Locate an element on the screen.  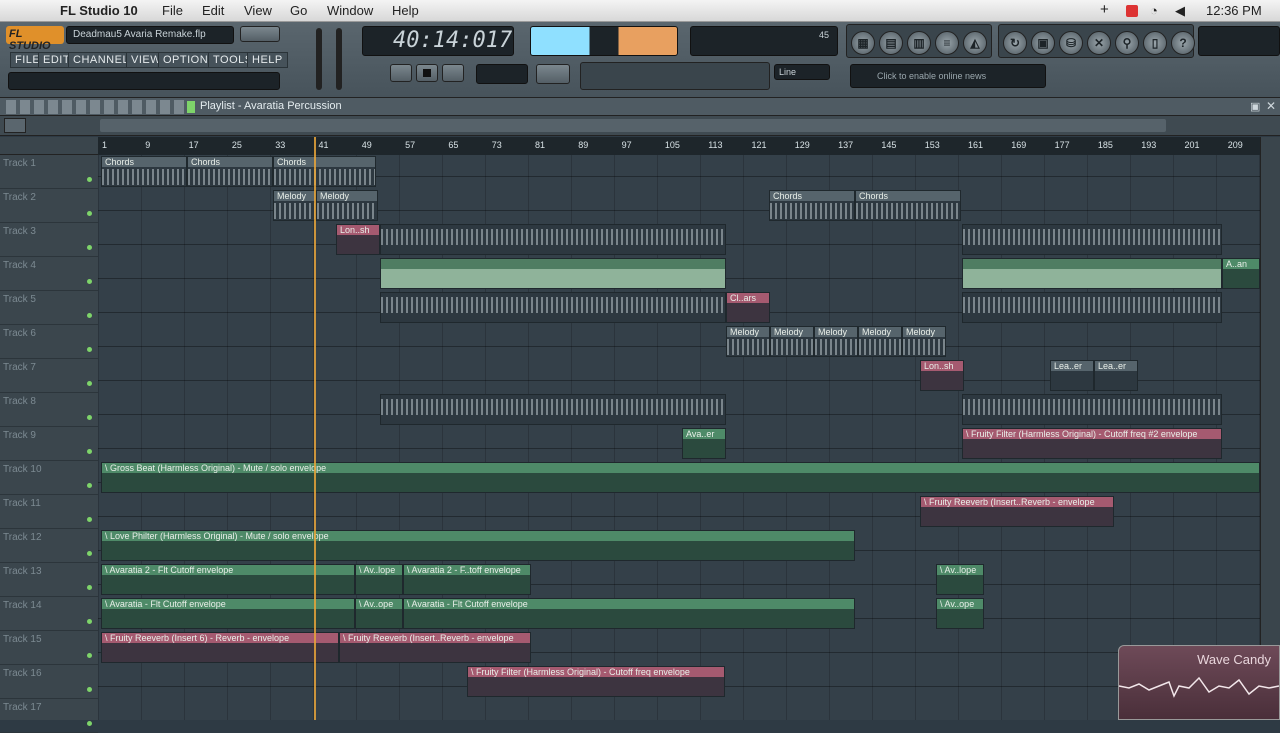
tools-icon: ✕ is located at coordinates (1099, 43).